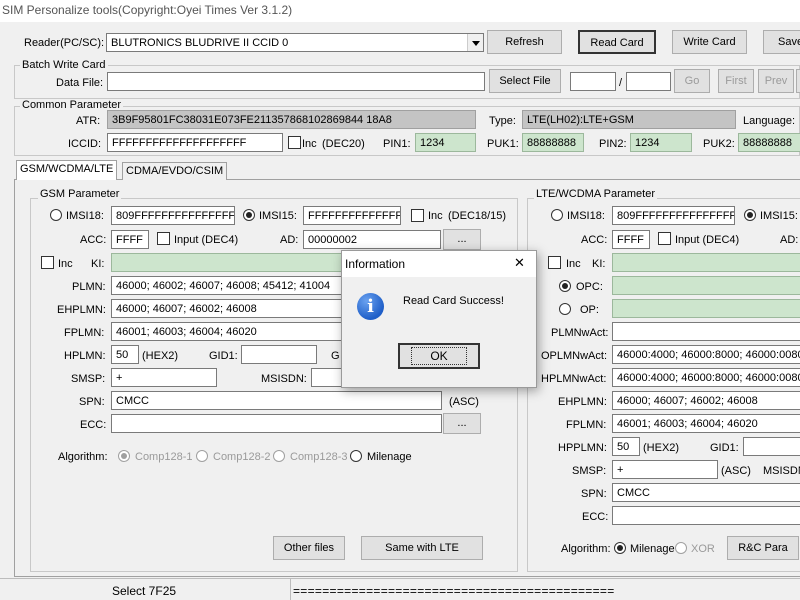  I want to click on next-button, so click(798, 81).